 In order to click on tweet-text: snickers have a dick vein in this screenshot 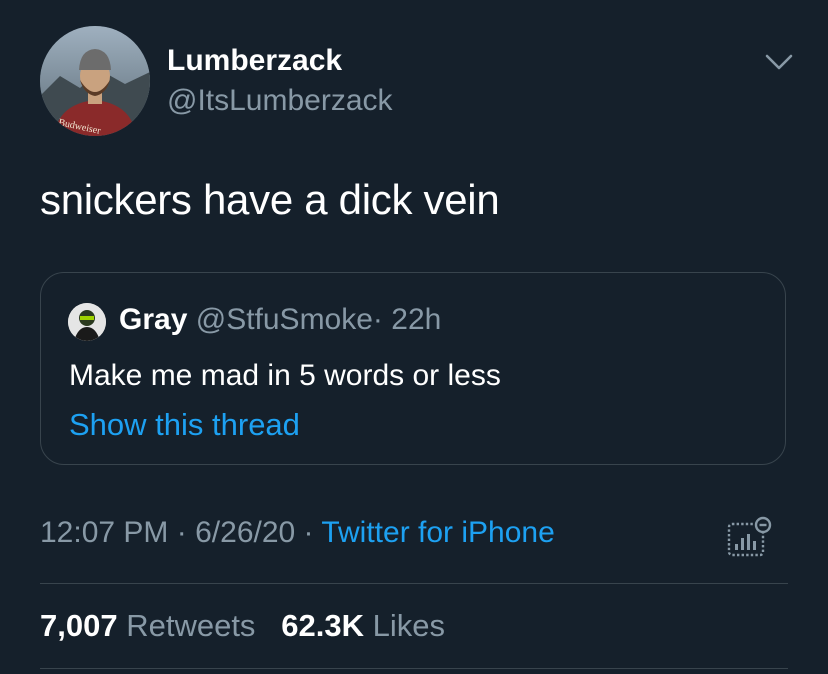, I will do `click(270, 199)`.